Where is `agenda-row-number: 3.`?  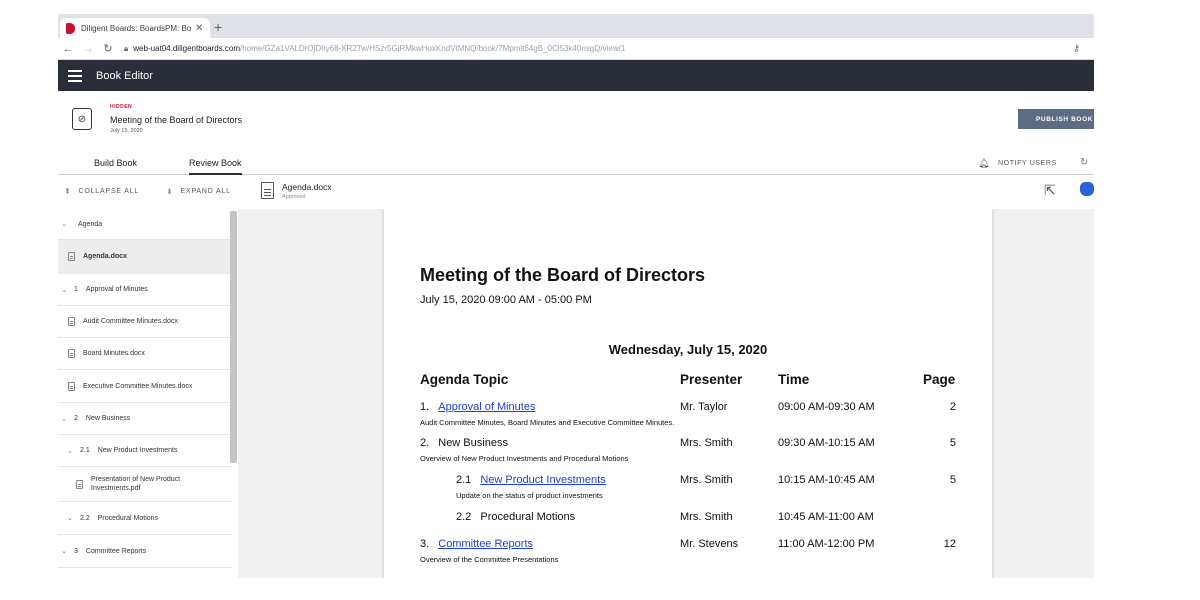
agenda-row-number: 3. is located at coordinates (425, 544).